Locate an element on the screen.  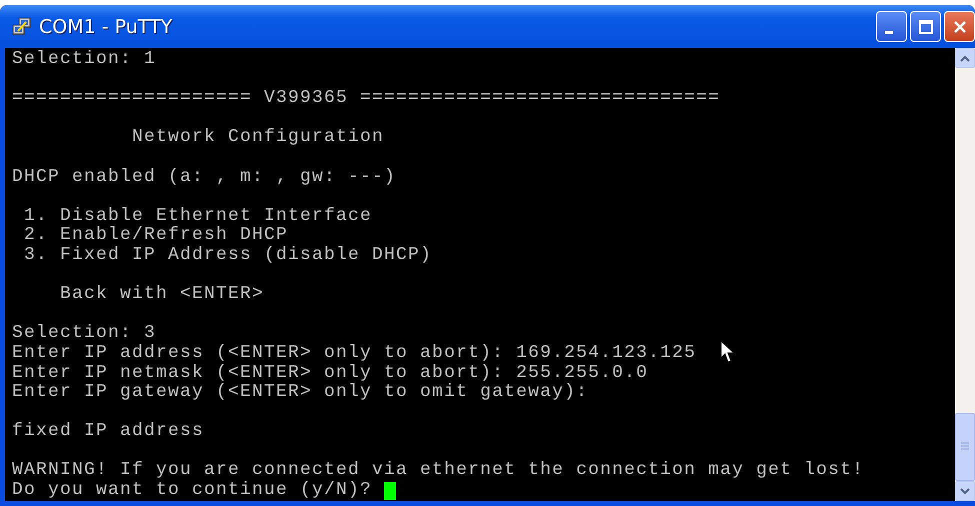
terminal-line: Selection: 1 is located at coordinates (84, 60).